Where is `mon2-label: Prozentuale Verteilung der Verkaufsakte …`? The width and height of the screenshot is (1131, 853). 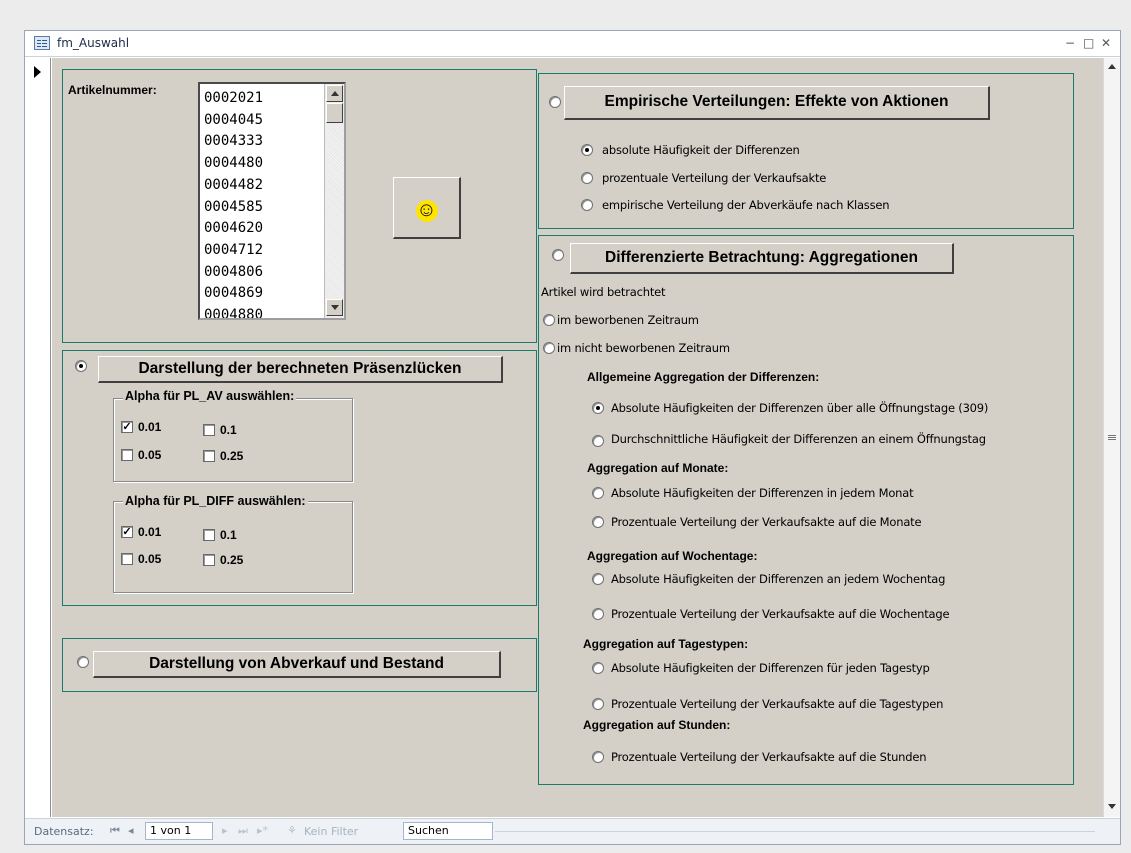
mon2-label: Prozentuale Verteilung der Verkaufsakte … is located at coordinates (766, 522).